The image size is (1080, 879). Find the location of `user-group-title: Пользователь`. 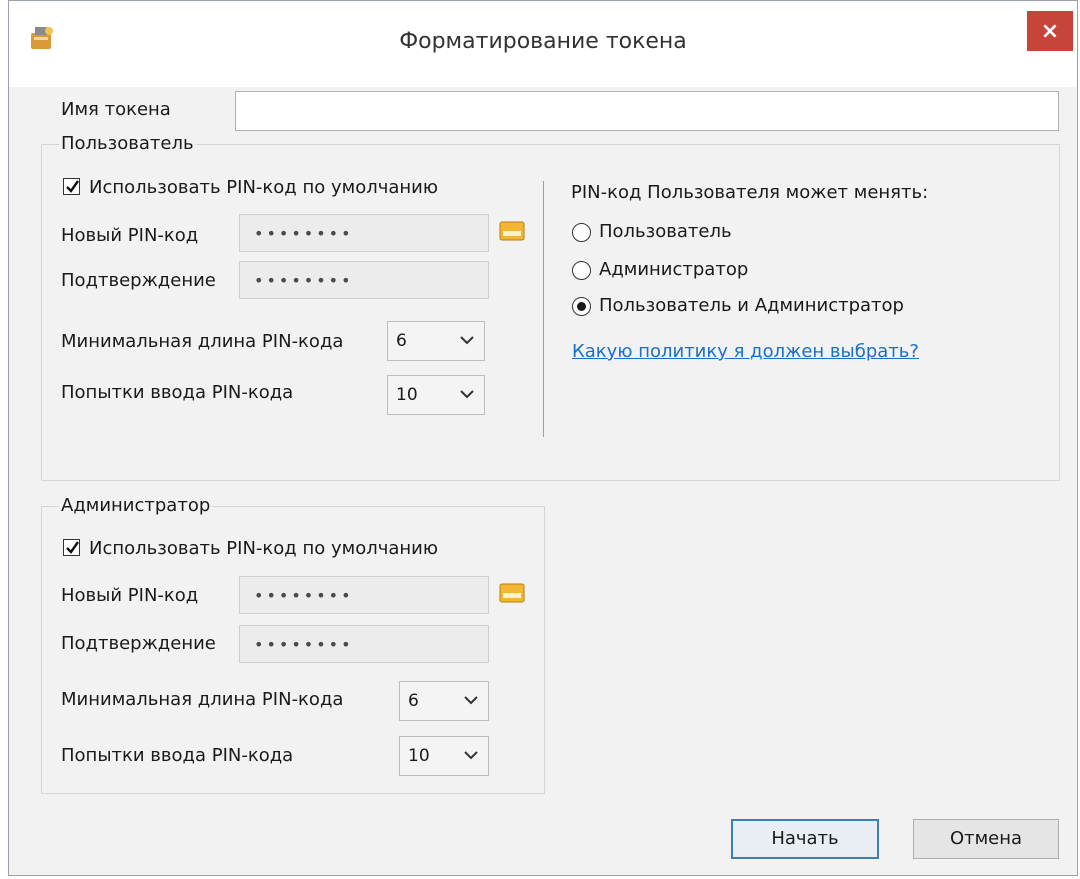

user-group-title: Пользователь is located at coordinates (127, 143).